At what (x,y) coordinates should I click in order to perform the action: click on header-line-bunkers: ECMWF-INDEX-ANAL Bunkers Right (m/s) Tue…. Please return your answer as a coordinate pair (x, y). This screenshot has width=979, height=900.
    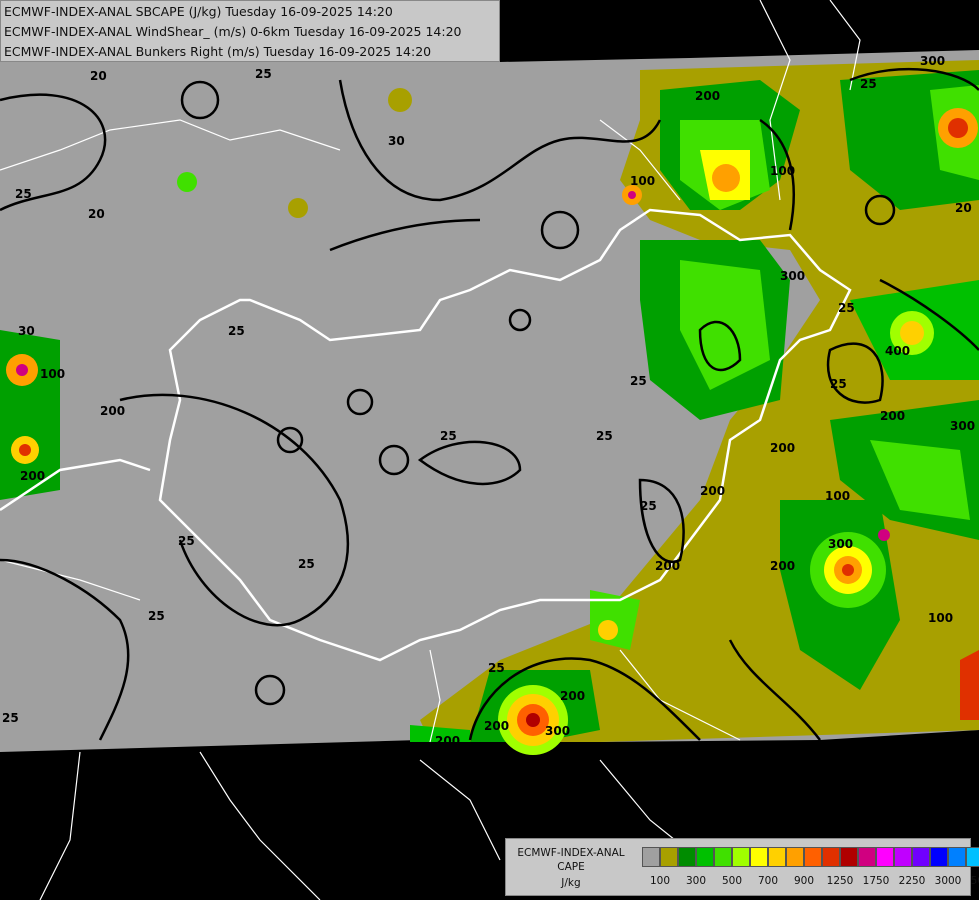
    Looking at the image, I should click on (218, 51).